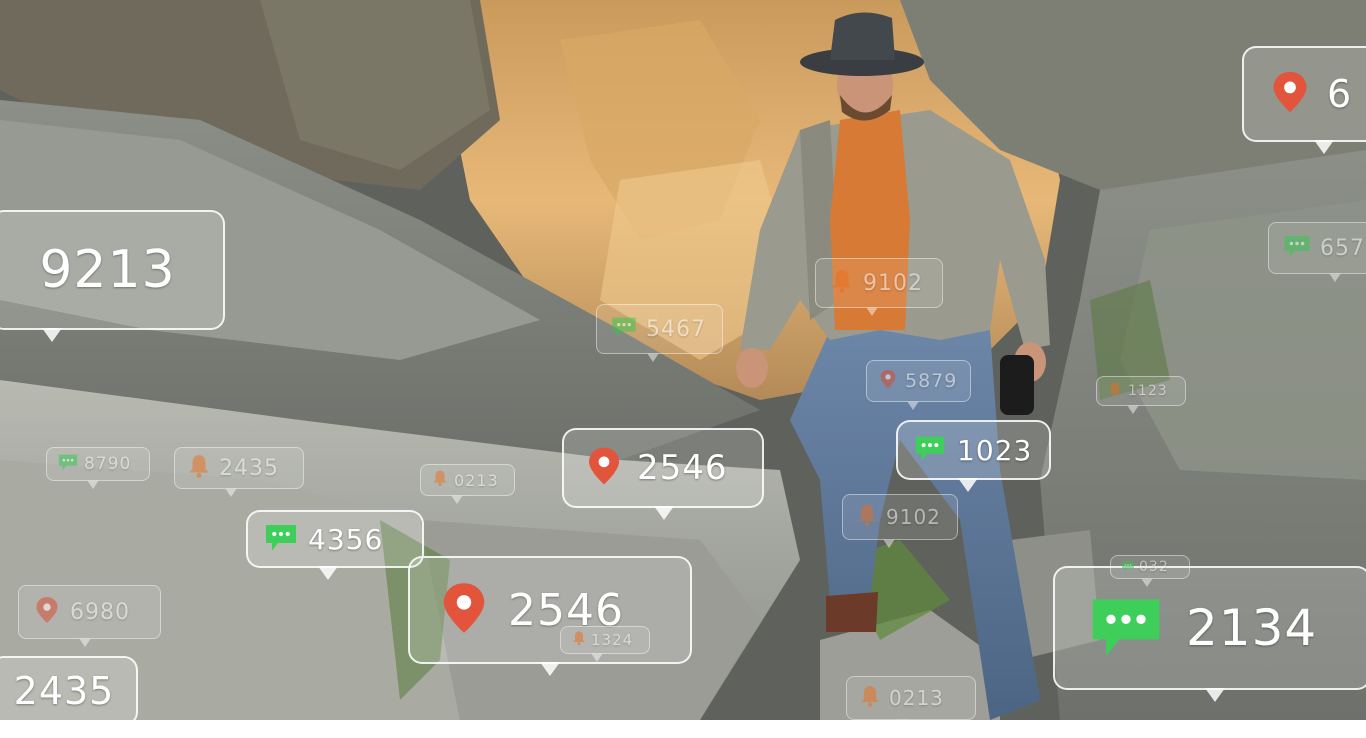 This screenshot has width=1366, height=738. I want to click on notification-bubble: 1123, so click(1141, 395).